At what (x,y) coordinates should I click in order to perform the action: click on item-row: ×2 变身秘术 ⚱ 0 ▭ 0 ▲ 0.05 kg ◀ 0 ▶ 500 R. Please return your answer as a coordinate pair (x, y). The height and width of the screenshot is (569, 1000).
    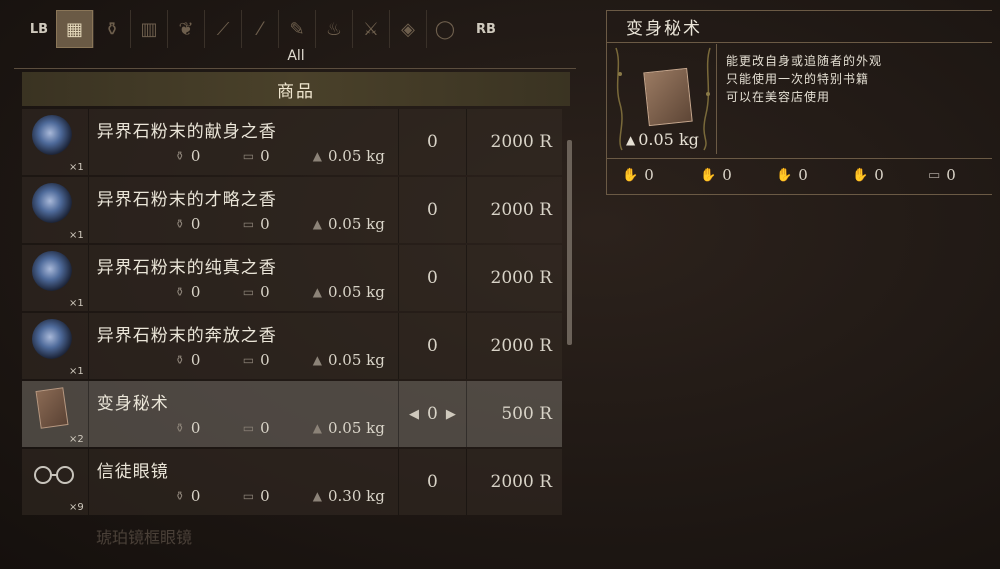
    Looking at the image, I should click on (292, 414).